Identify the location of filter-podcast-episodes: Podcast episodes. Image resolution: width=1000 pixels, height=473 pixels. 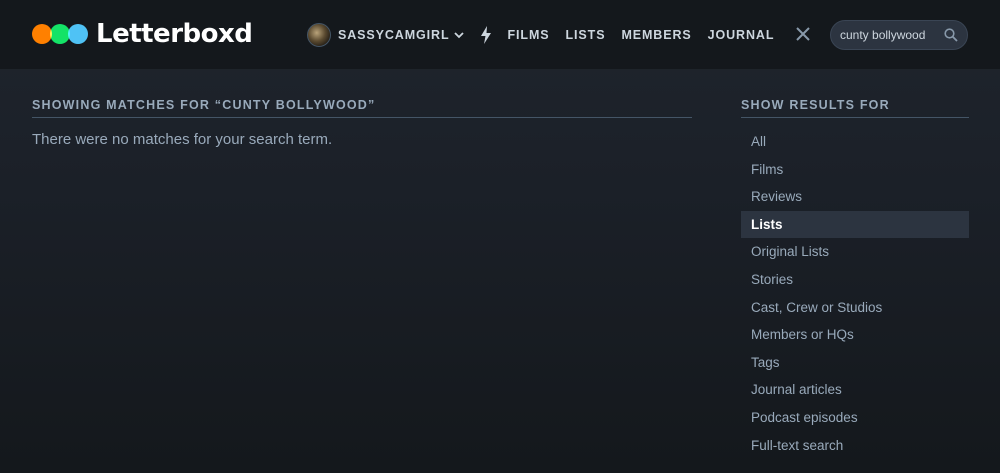
(855, 418).